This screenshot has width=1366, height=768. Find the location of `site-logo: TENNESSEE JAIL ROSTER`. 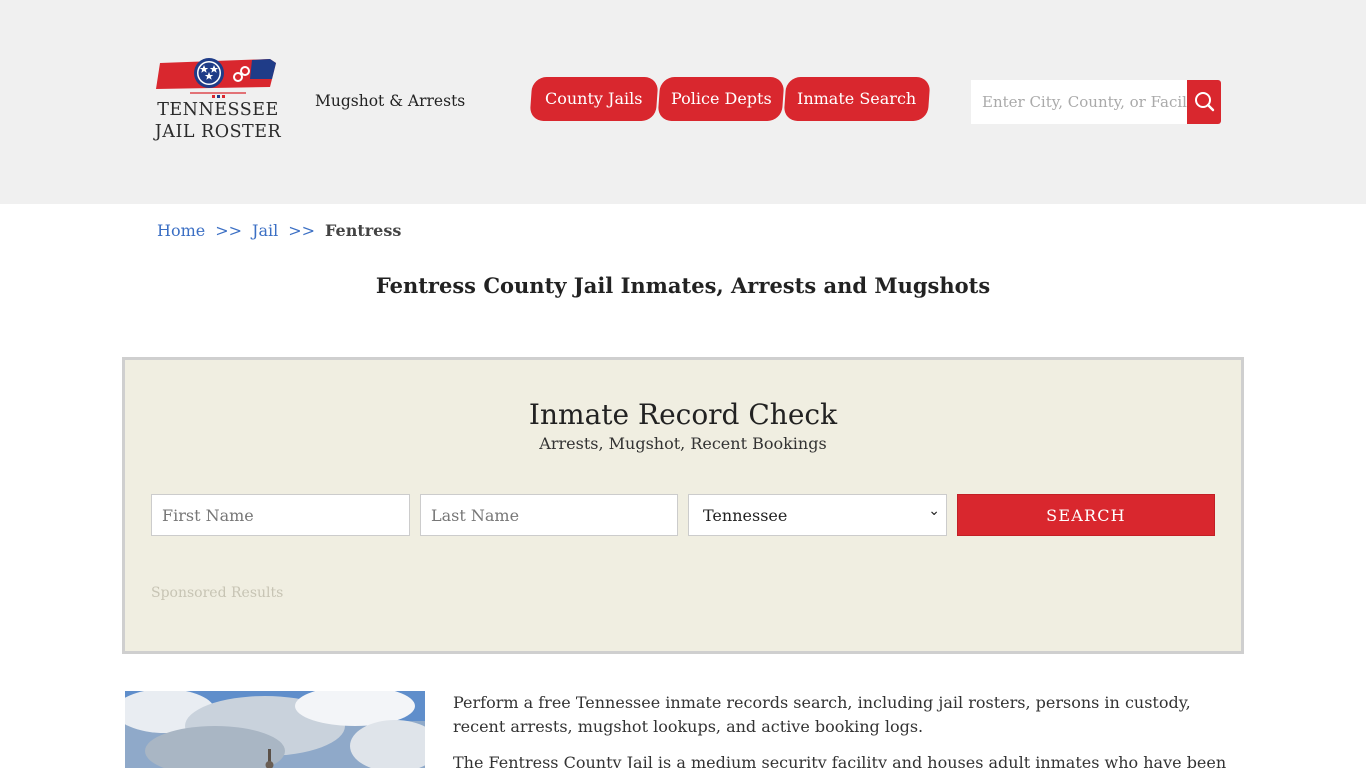

site-logo: TENNESSEE JAIL ROSTER is located at coordinates (218, 102).